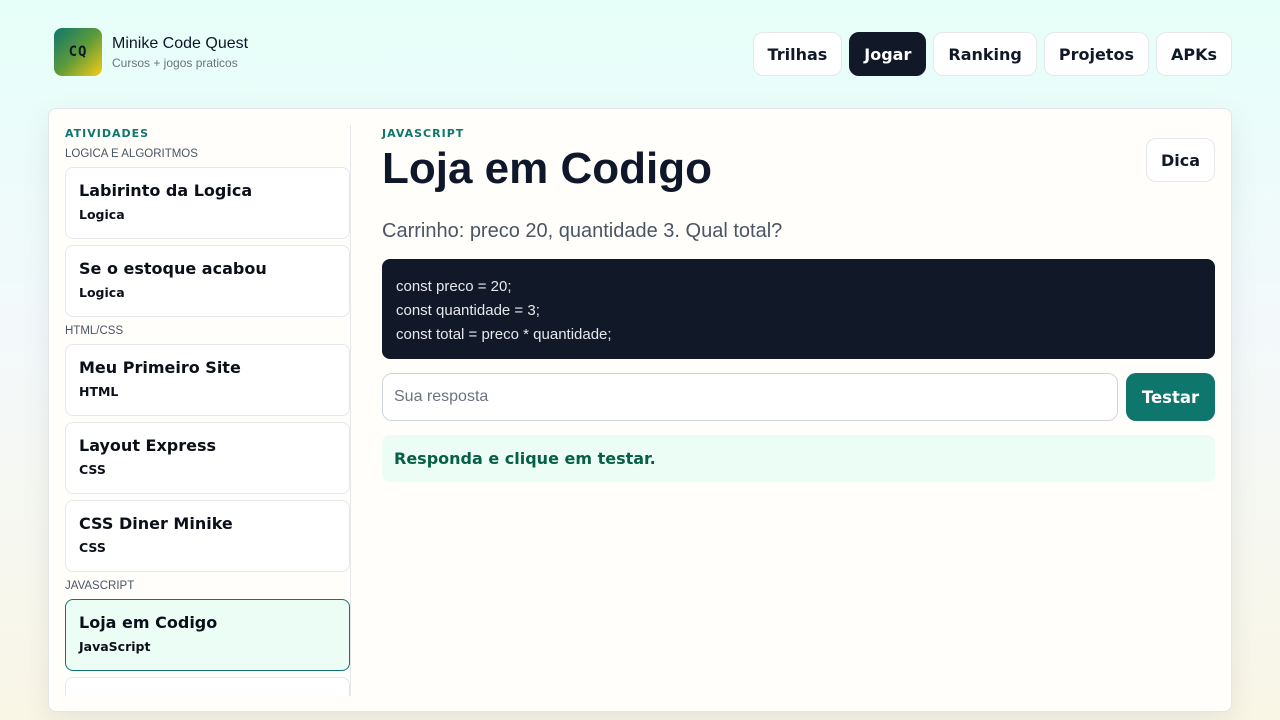  Describe the element at coordinates (750, 397) in the screenshot. I see `answer-input` at that location.